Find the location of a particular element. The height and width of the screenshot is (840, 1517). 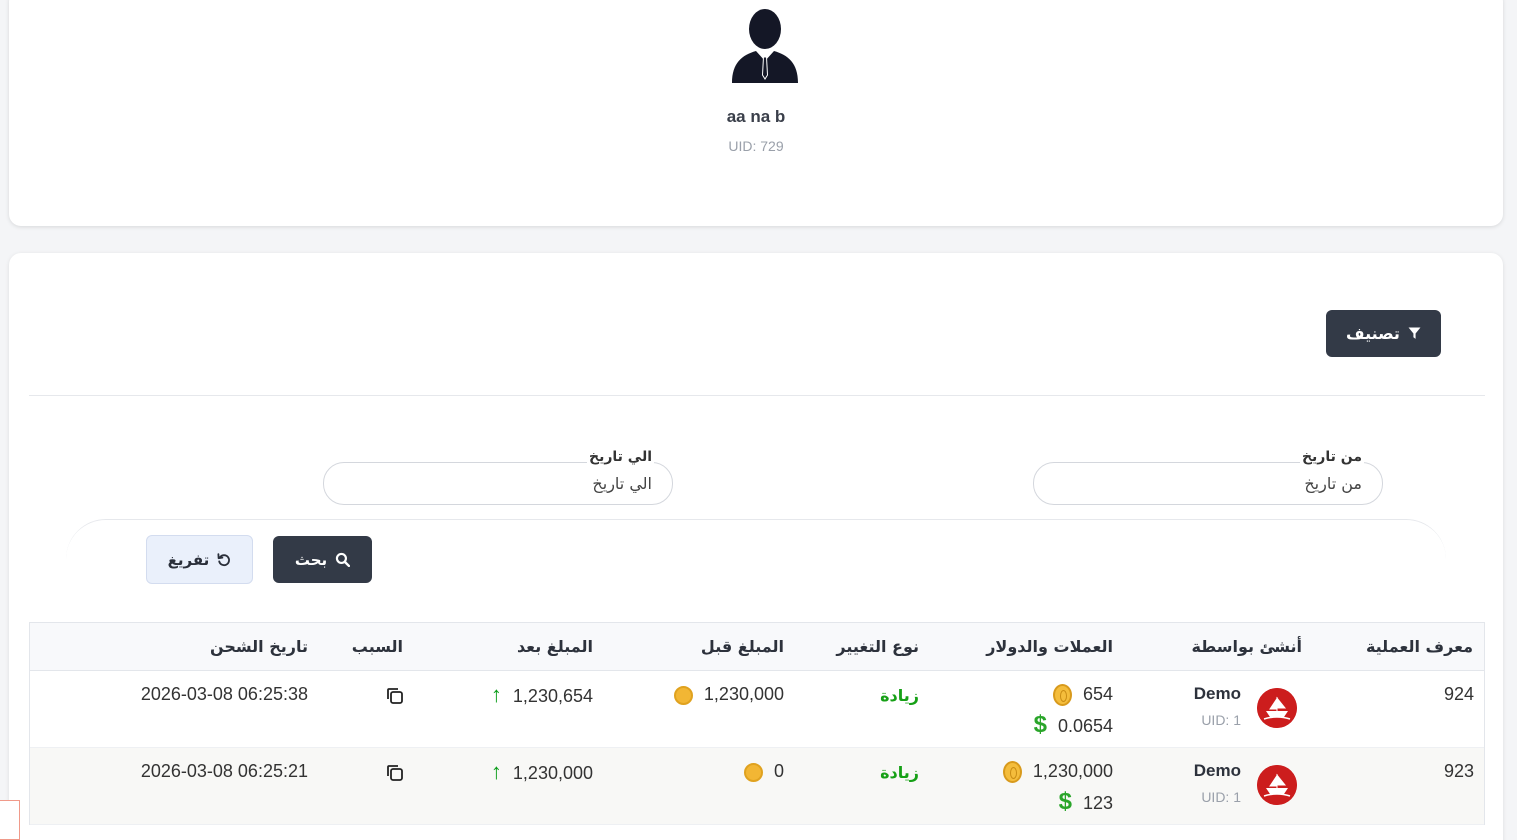

search-button: بحث is located at coordinates (322, 559).